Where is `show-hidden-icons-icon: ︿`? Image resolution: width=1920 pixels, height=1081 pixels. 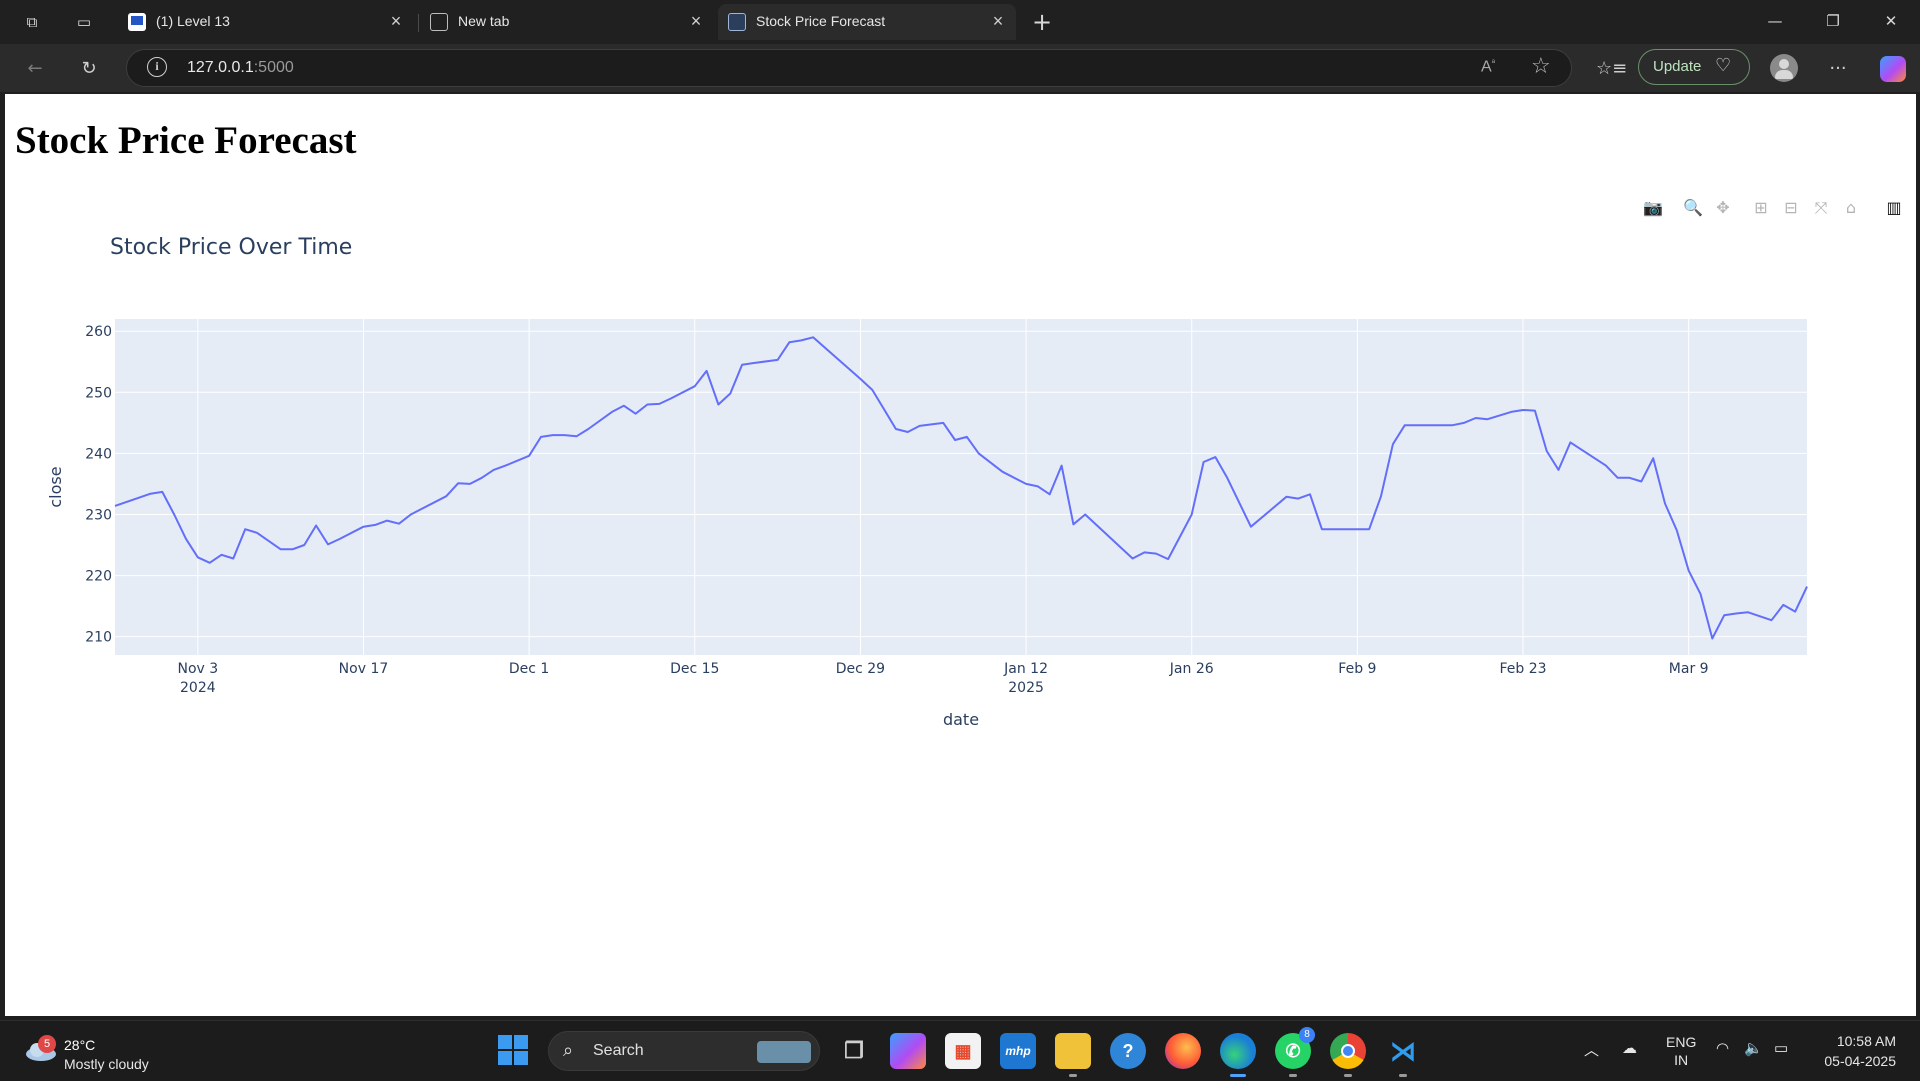
show-hidden-icons-icon: ︿ is located at coordinates (1591, 1049).